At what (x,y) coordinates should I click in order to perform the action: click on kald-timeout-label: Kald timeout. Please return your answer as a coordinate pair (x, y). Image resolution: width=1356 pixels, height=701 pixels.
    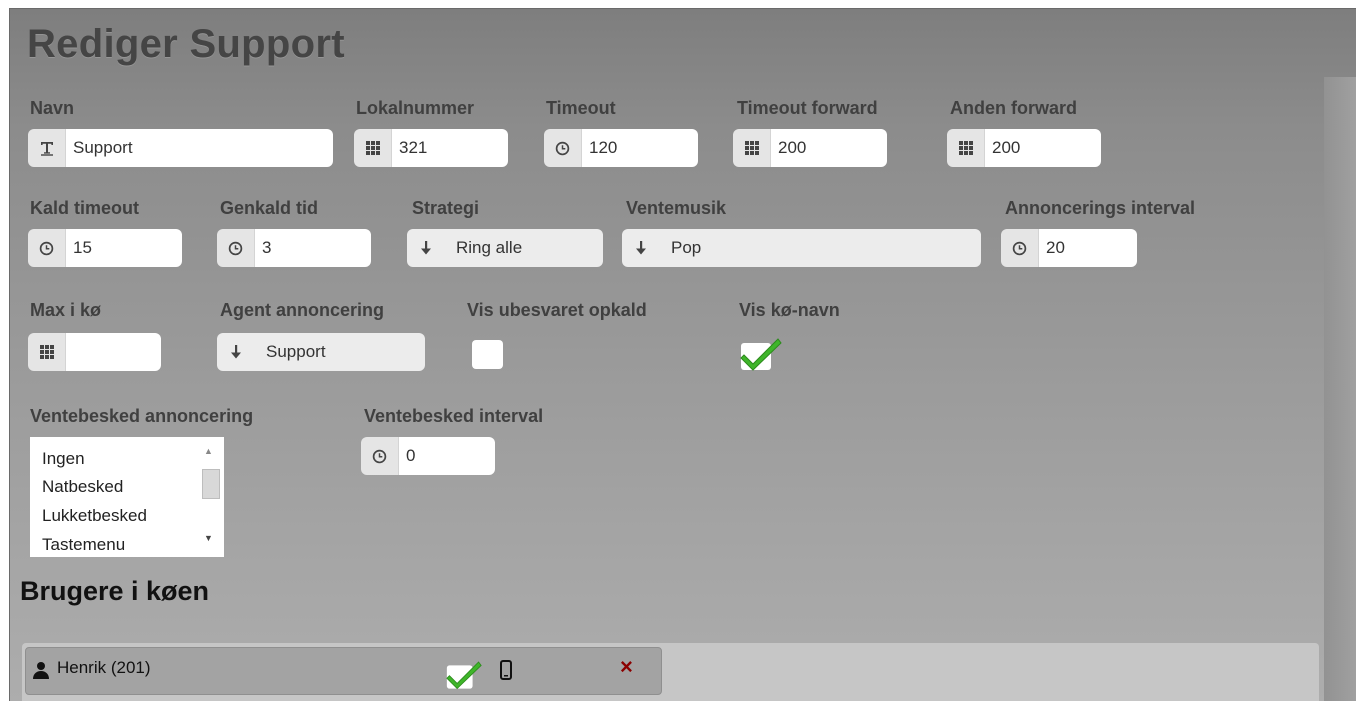
    Looking at the image, I should click on (85, 208).